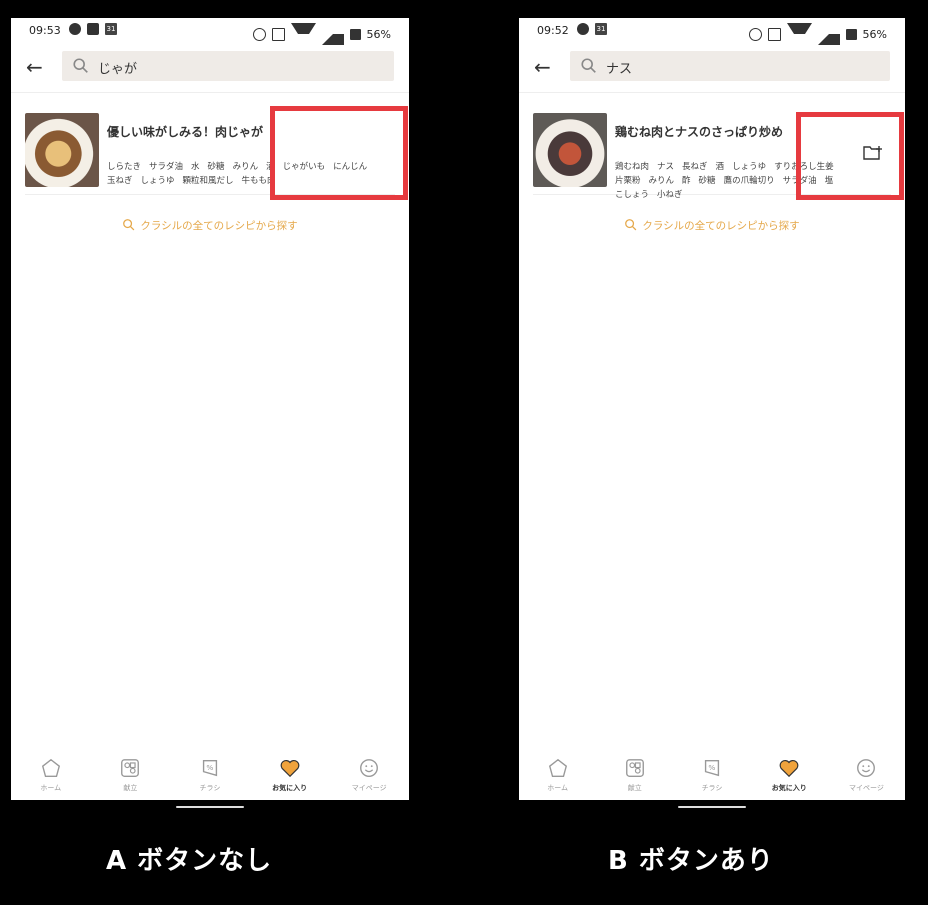  Describe the element at coordinates (691, 861) in the screenshot. I see `caption-b: B ボタンあり` at that location.